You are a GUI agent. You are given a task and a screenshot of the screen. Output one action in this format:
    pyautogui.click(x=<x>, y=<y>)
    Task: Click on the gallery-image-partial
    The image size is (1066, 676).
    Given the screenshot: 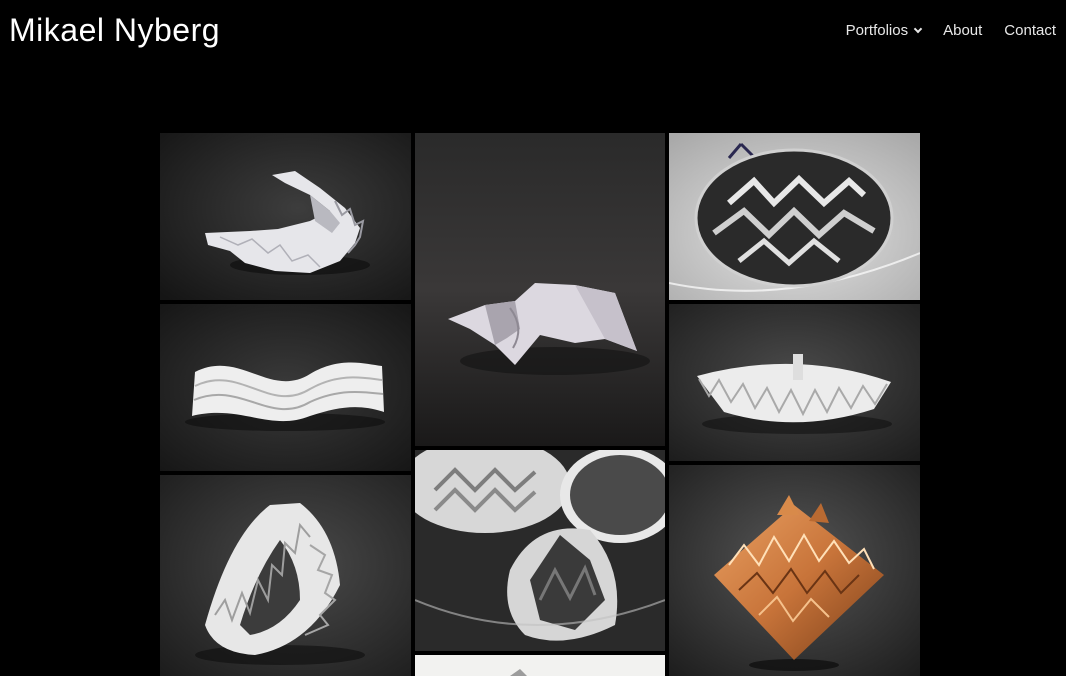 What is the action you would take?
    pyautogui.click(x=540, y=665)
    